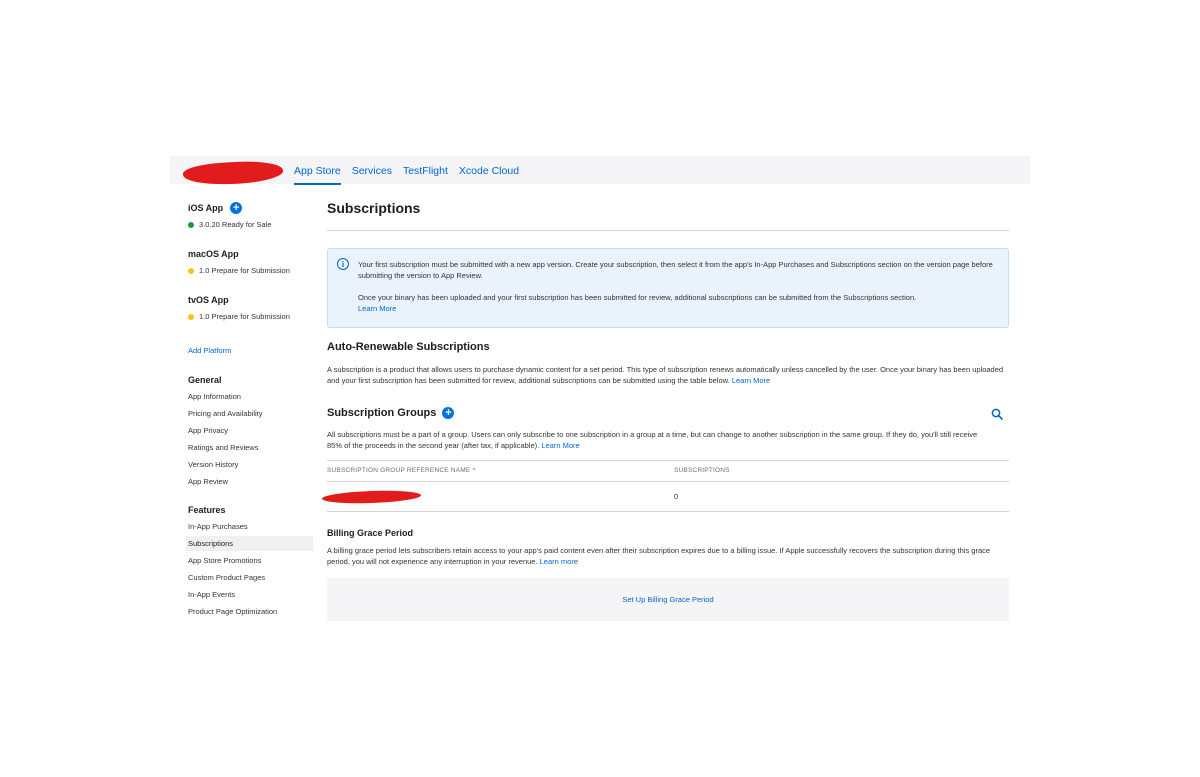  What do you see at coordinates (408, 347) in the screenshot?
I see `auto-renewable-title: Auto-Renewable Subscriptions` at bounding box center [408, 347].